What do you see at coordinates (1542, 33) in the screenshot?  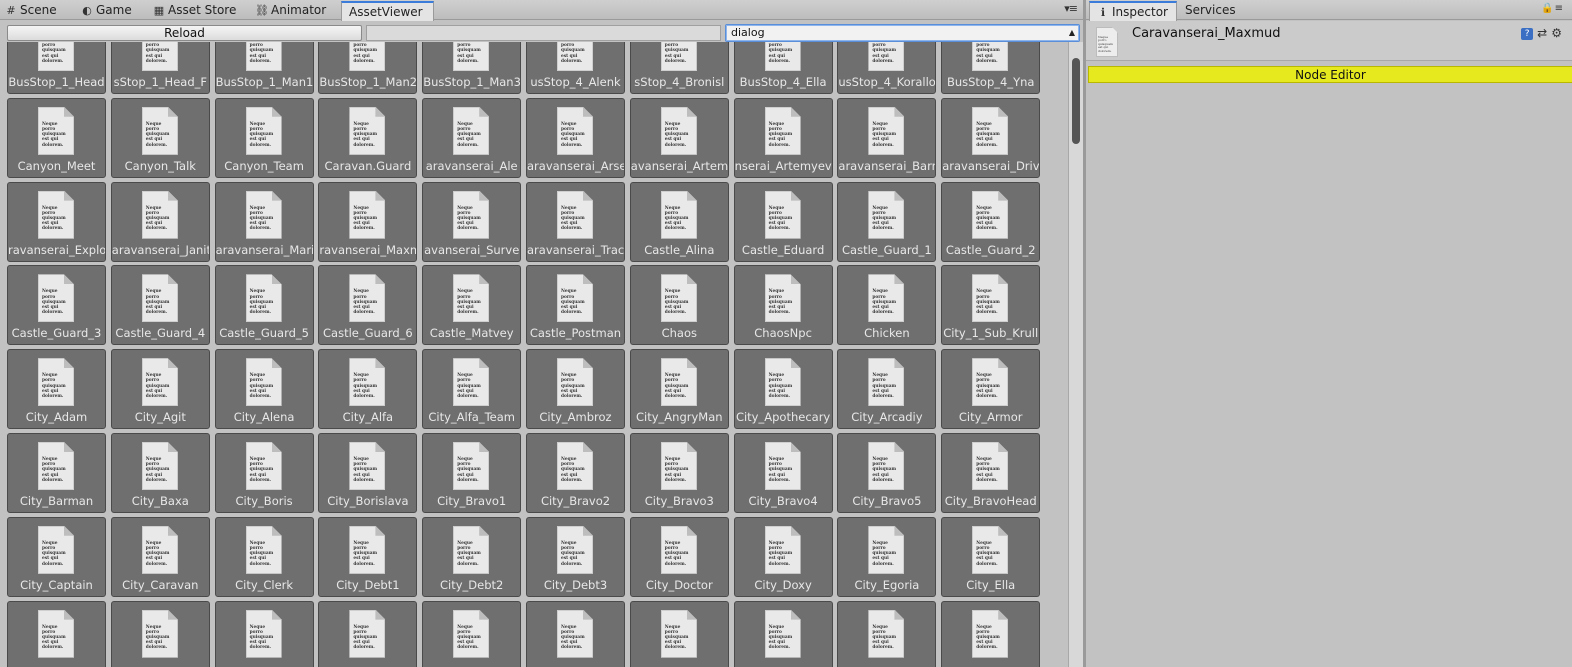 I see `preset-icon: ⇄` at bounding box center [1542, 33].